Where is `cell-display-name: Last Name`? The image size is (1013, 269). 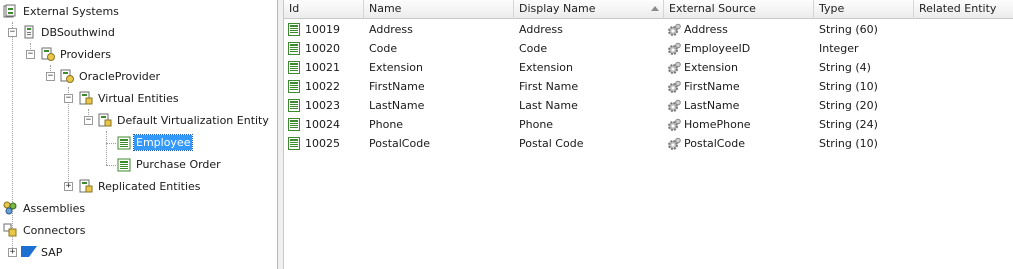
cell-display-name: Last Name is located at coordinates (548, 105).